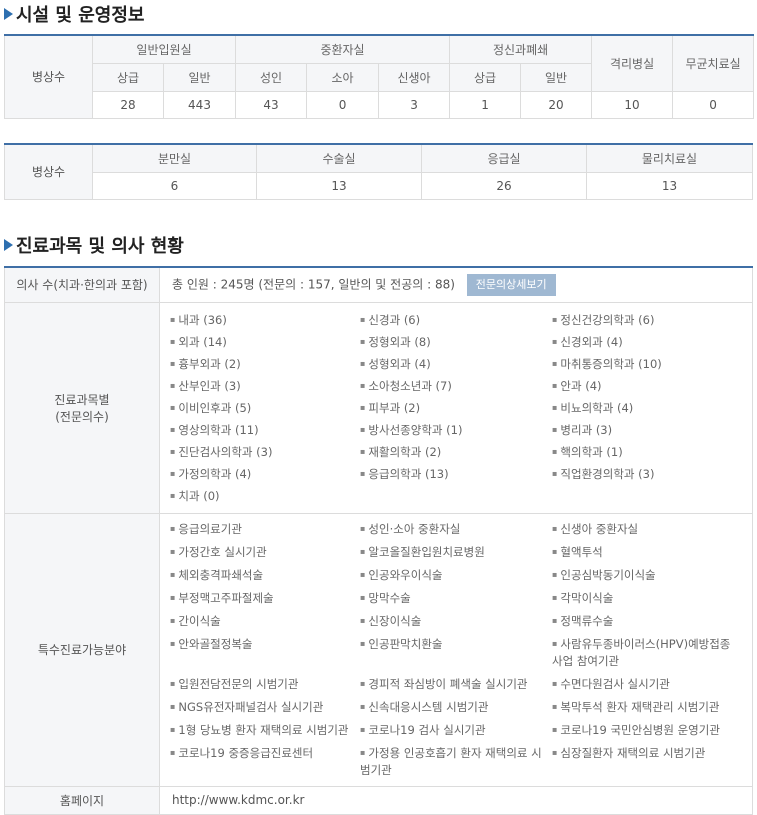 Image resolution: width=757 pixels, height=815 pixels. I want to click on department-item: 신경외과 (4), so click(642, 342).